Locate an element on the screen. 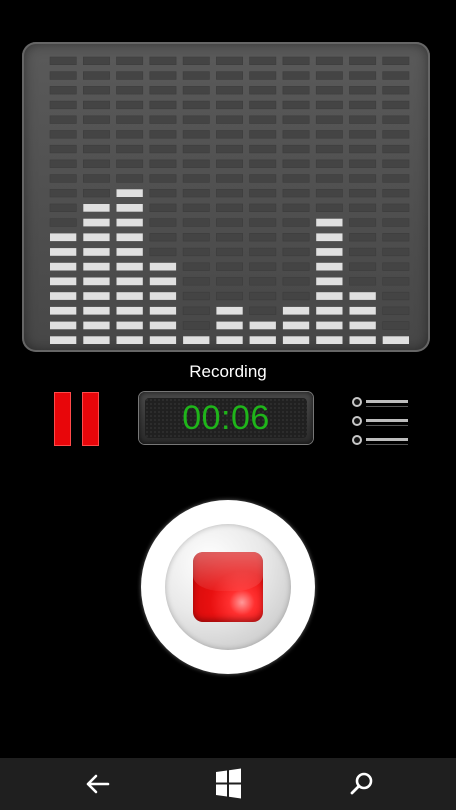 Image resolution: width=456 pixels, height=810 pixels. search-button is located at coordinates (361, 784).